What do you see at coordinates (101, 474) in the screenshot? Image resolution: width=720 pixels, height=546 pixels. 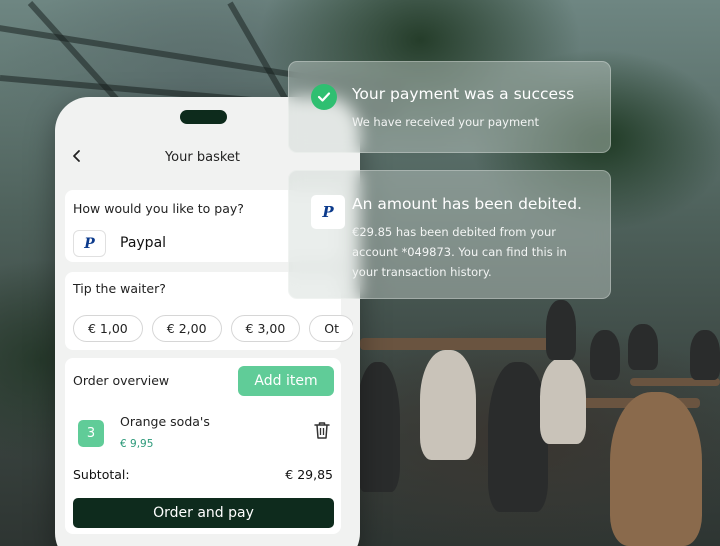 I see `subtotal-label: Subtotal:` at bounding box center [101, 474].